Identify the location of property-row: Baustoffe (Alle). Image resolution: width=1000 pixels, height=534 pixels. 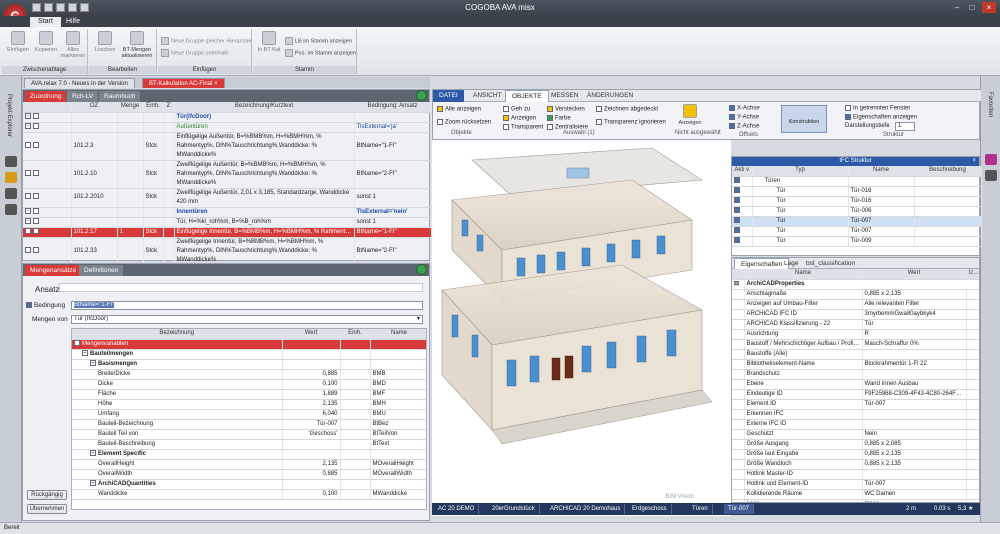
(855, 354).